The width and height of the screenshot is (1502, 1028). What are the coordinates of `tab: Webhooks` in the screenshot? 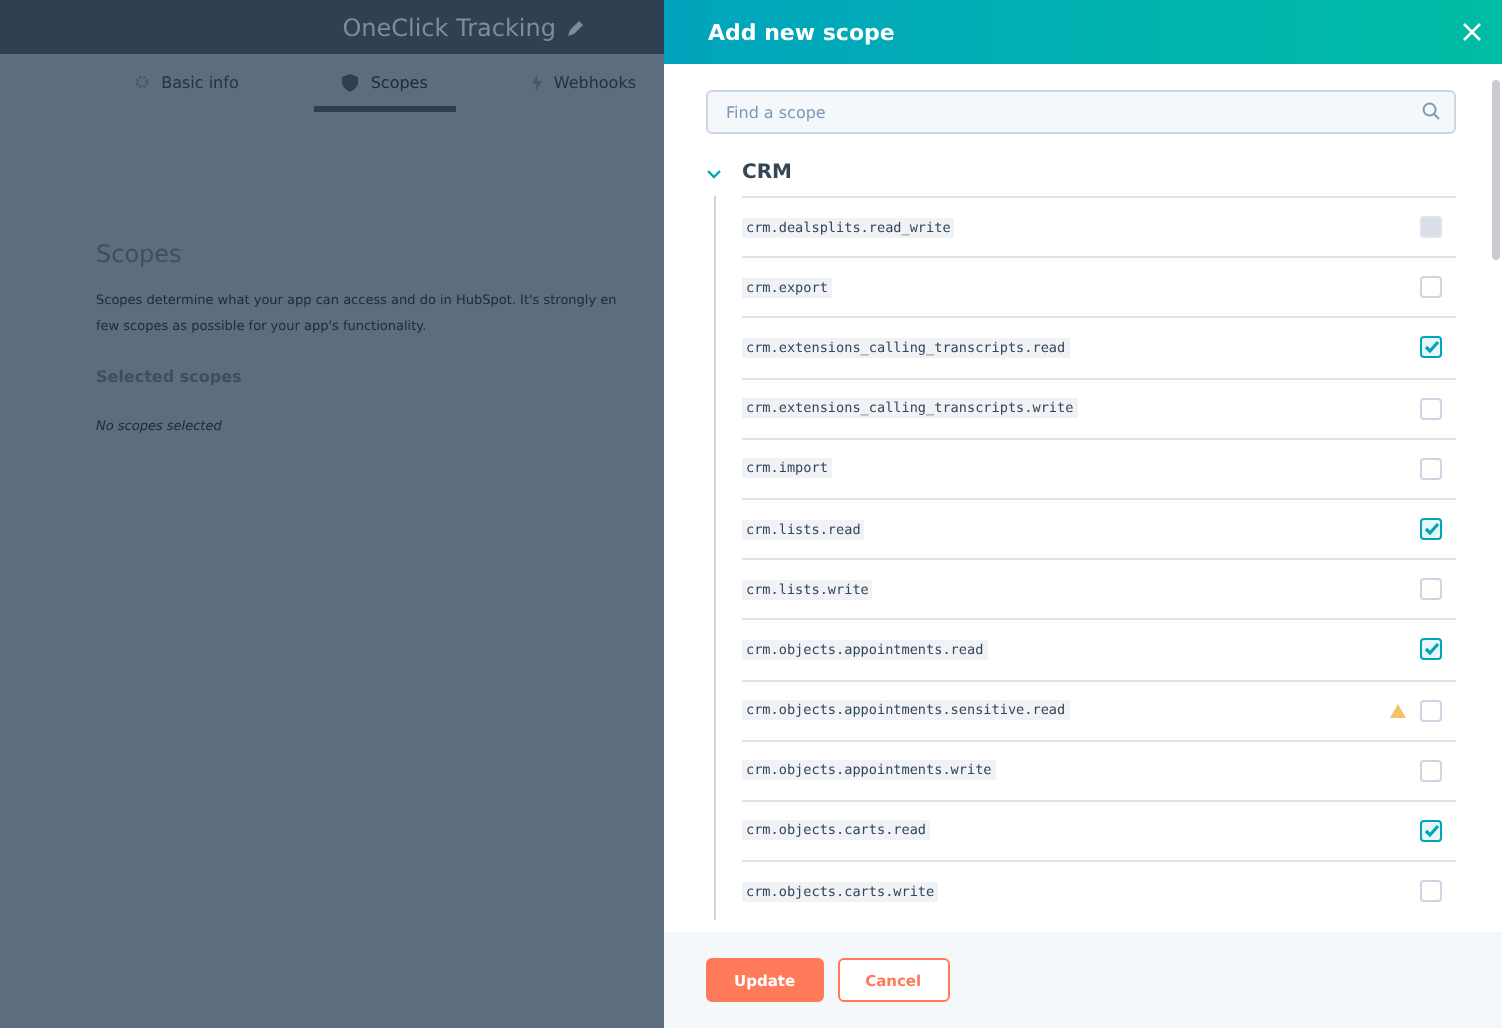 It's located at (583, 85).